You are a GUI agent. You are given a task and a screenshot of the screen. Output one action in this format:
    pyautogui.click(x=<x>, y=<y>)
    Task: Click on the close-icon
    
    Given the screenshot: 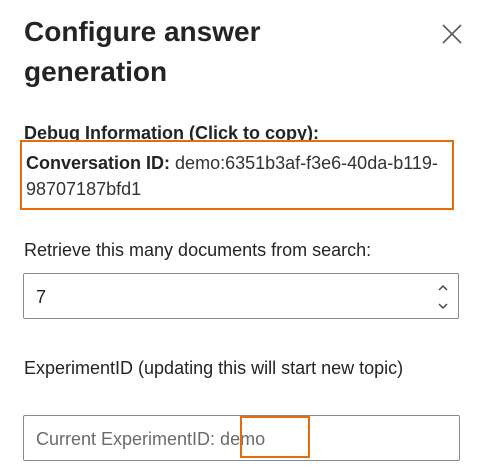 What is the action you would take?
    pyautogui.click(x=452, y=34)
    